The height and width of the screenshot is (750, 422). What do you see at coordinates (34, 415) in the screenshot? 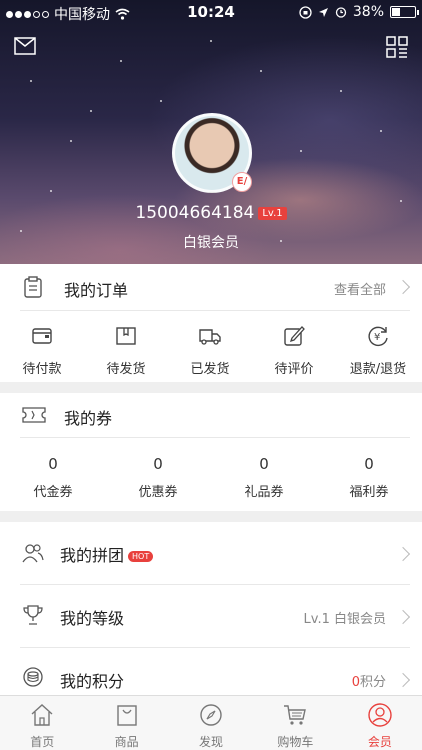
I see `ticket-icon` at bounding box center [34, 415].